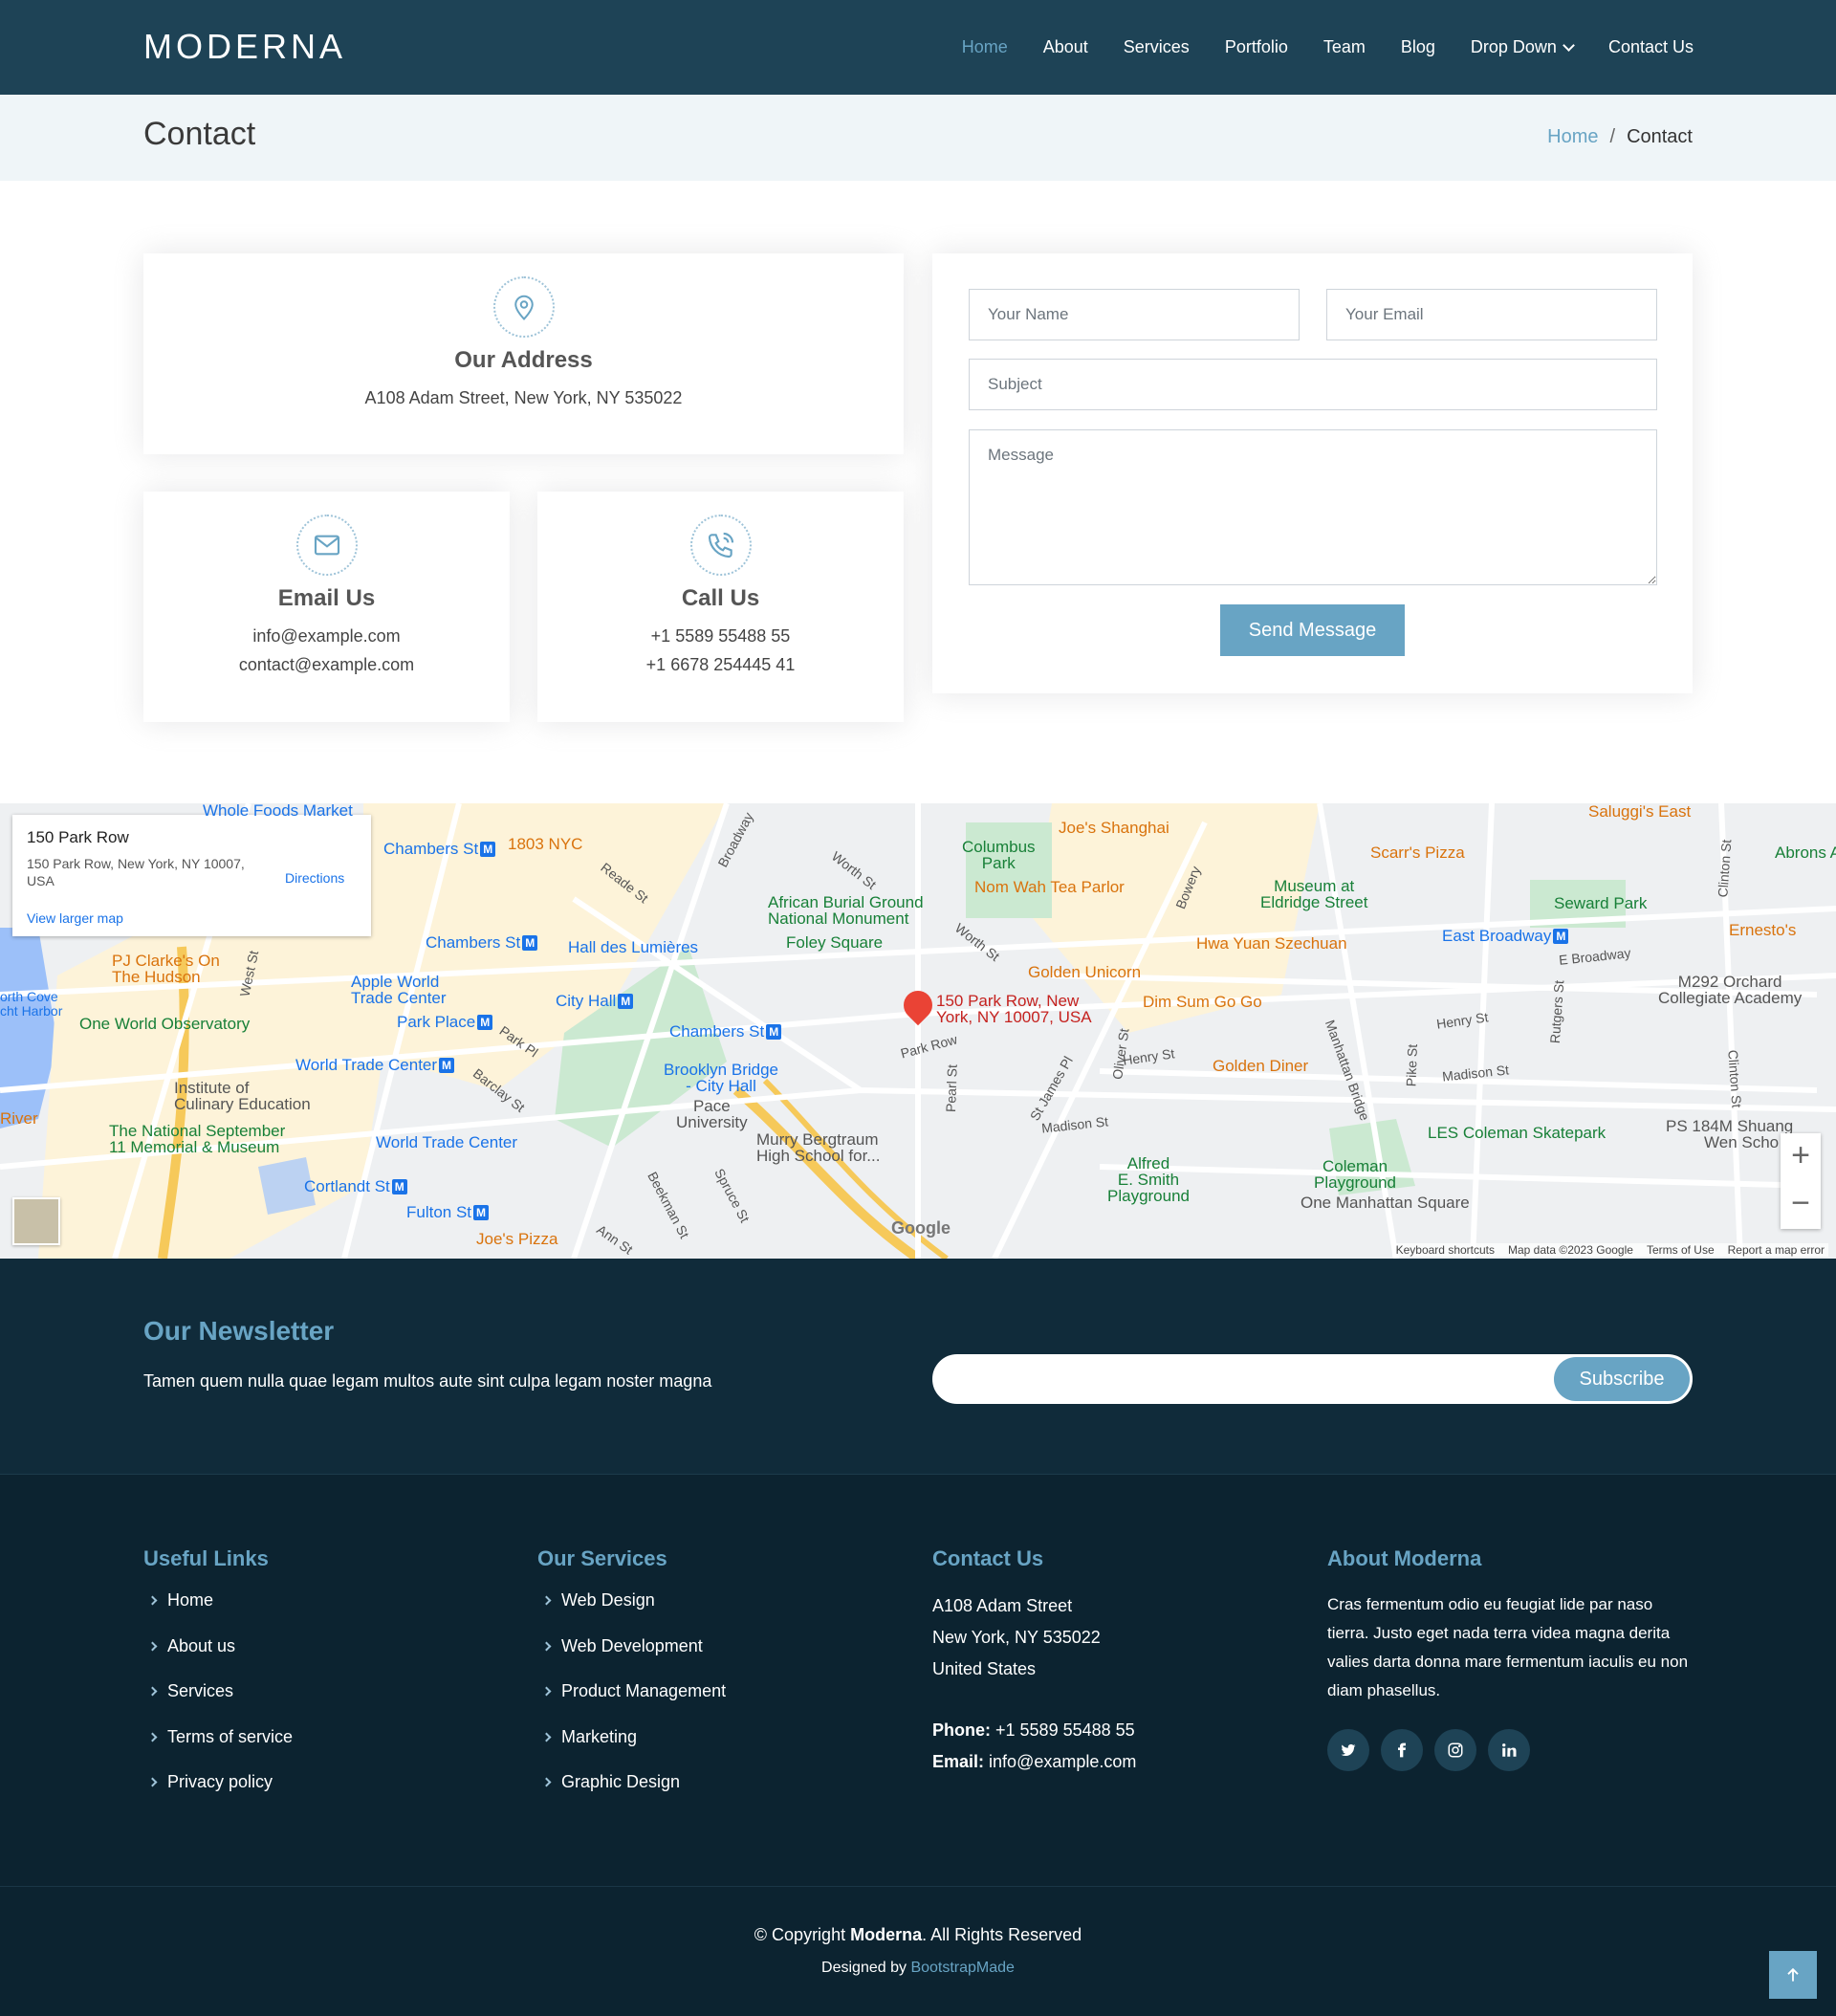 The image size is (1836, 2016). What do you see at coordinates (1455, 1750) in the screenshot?
I see `instagram-icon` at bounding box center [1455, 1750].